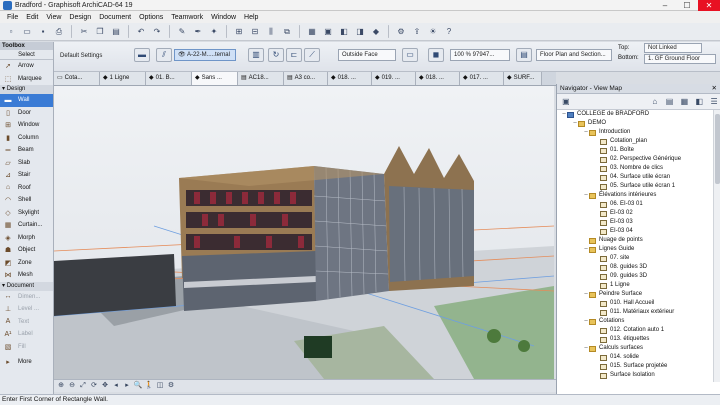 The width and height of the screenshot is (720, 405). Describe the element at coordinates (84, 31) in the screenshot. I see `cut-icon: ✂` at that location.